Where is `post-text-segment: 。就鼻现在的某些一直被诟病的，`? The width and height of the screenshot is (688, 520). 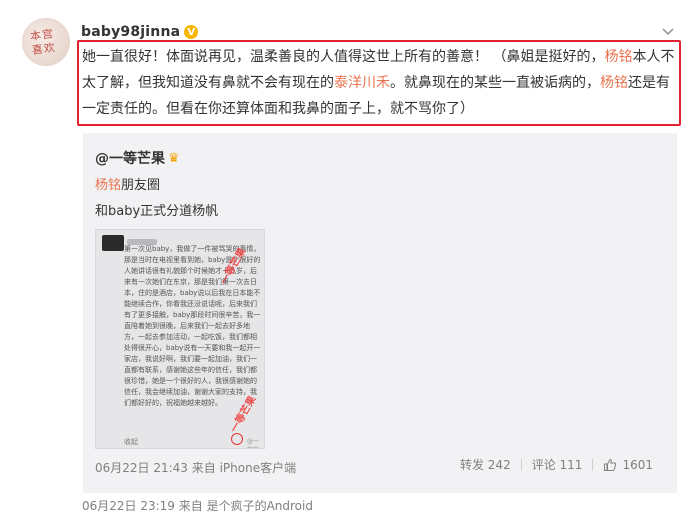
post-text-segment: 。就鼻现在的某些一直被诟病的， is located at coordinates (495, 83).